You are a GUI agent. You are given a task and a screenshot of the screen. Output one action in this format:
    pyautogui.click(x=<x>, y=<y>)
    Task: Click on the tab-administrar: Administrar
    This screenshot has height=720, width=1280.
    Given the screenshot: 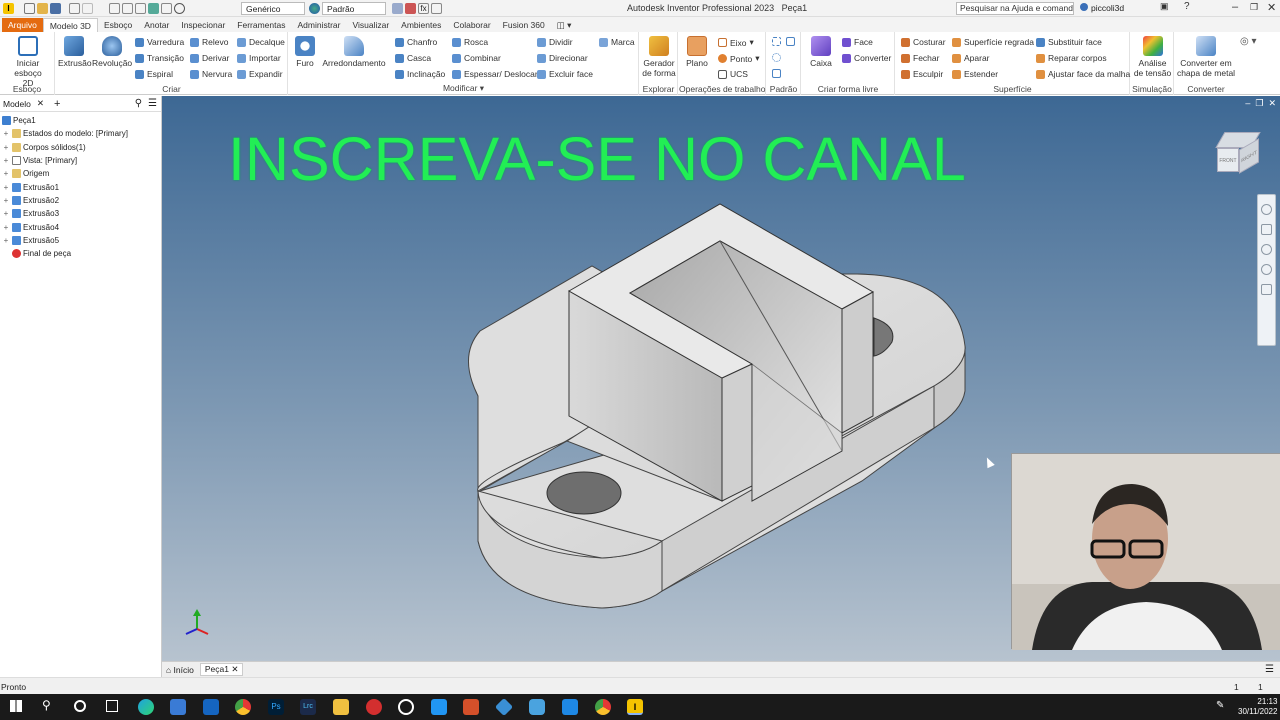 What is the action you would take?
    pyautogui.click(x=318, y=25)
    